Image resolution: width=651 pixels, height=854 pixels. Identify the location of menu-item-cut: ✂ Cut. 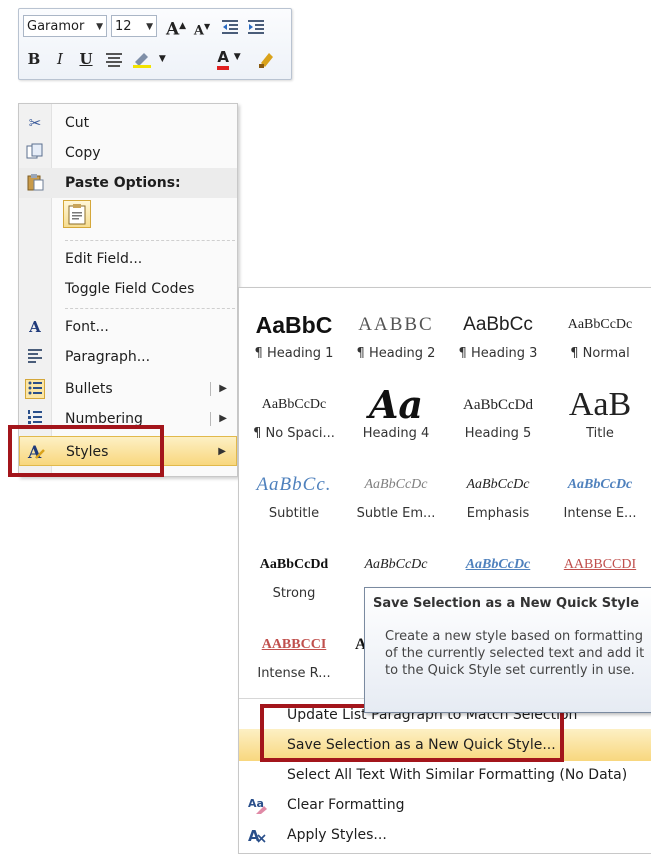
(128, 123).